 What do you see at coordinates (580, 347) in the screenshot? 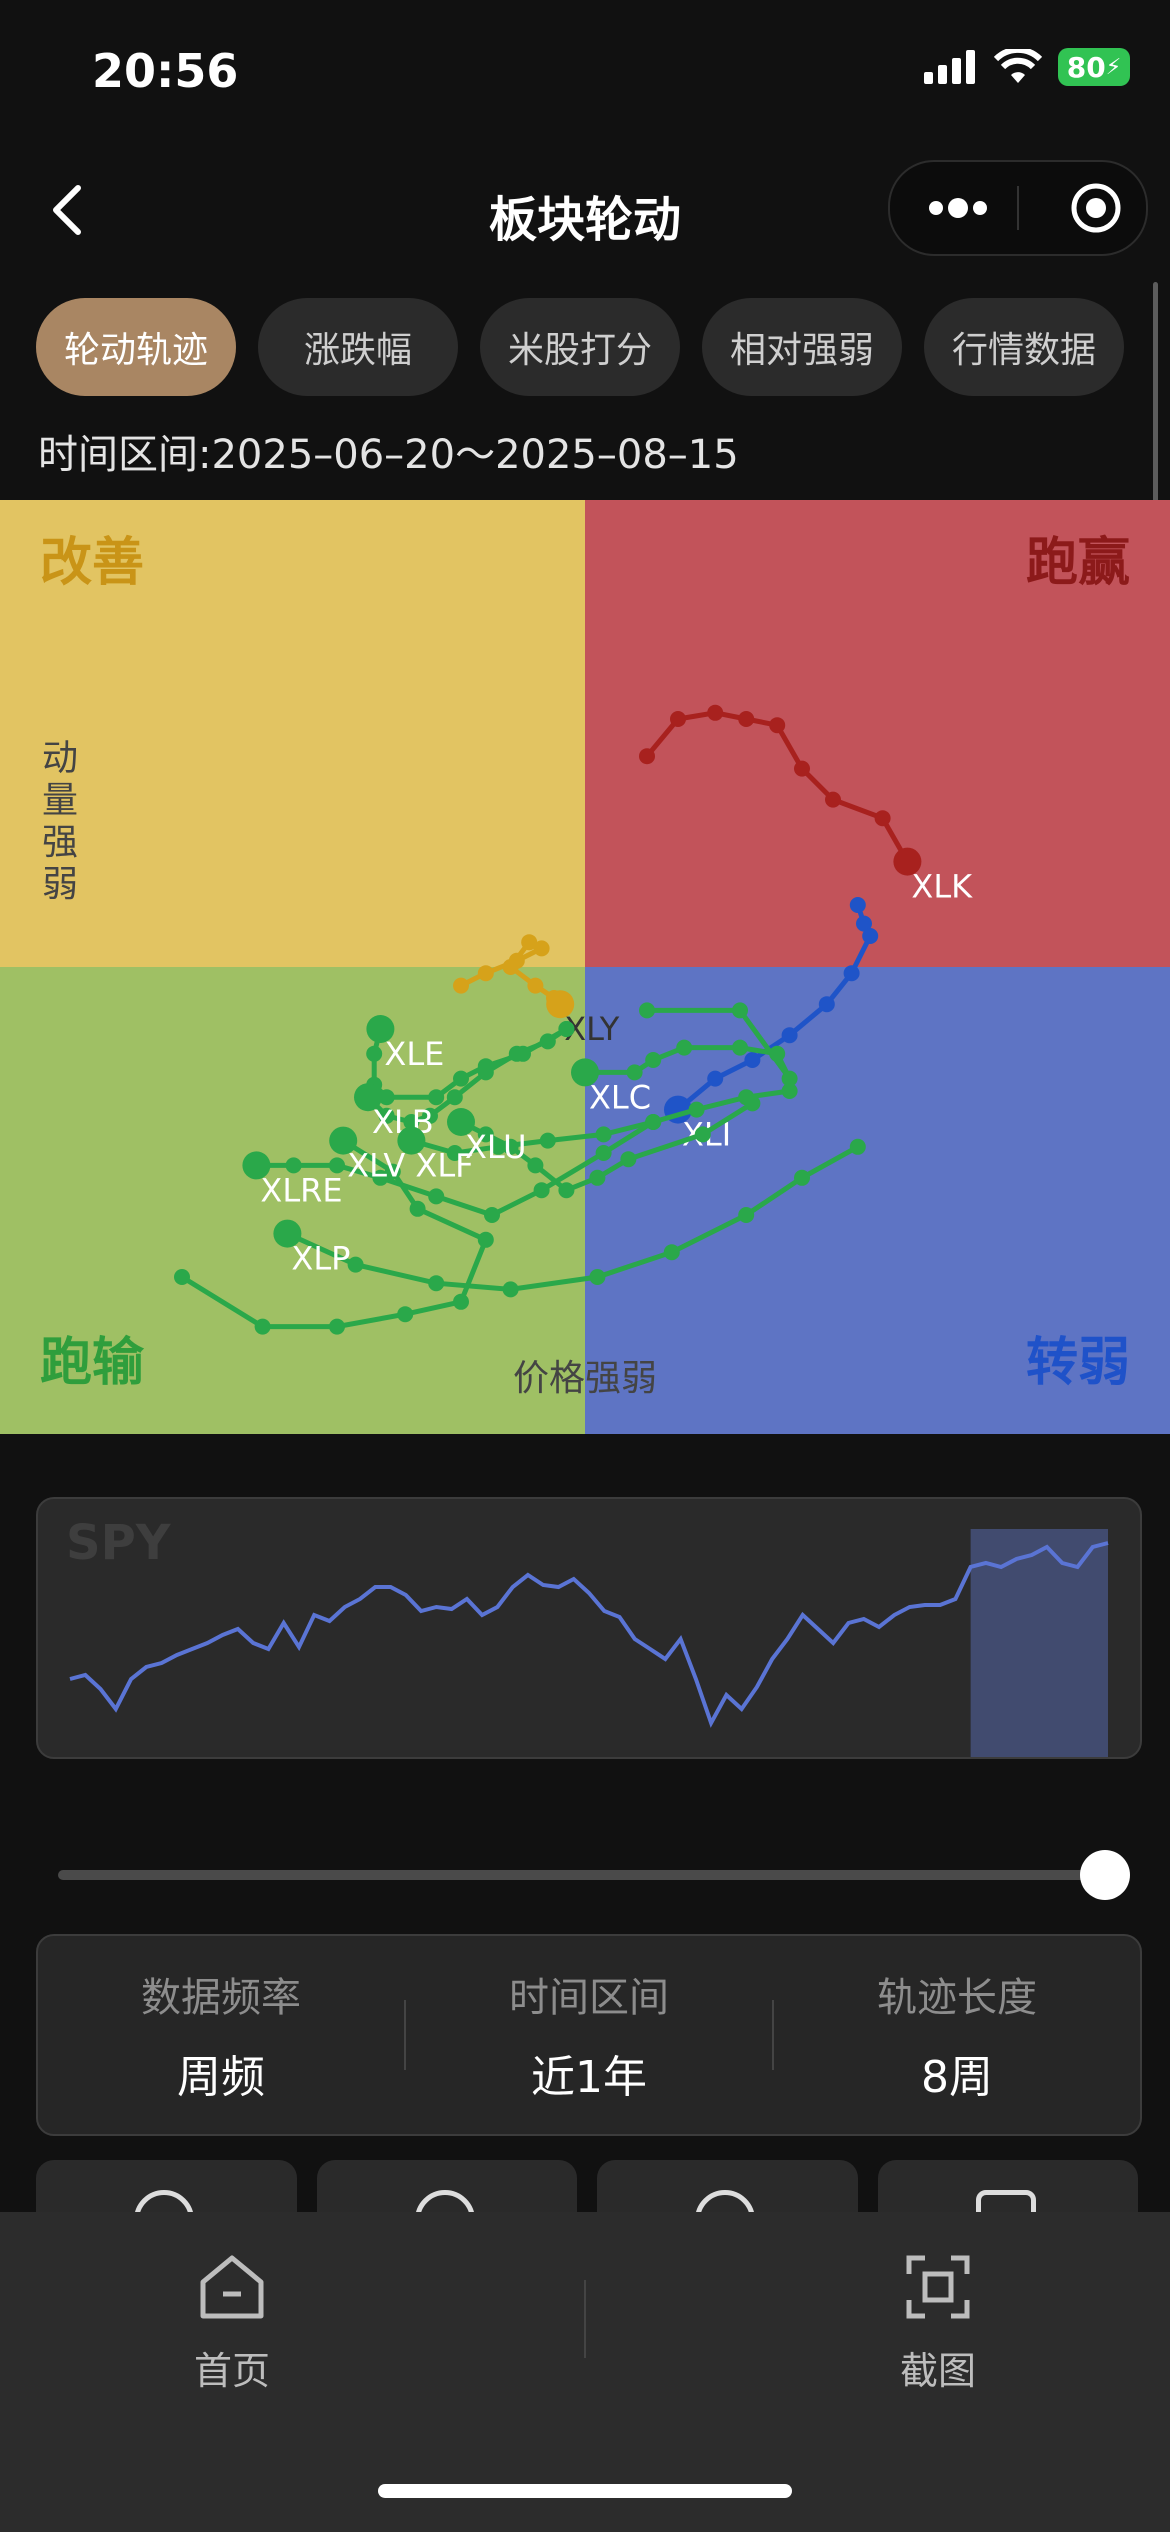
I see `tab-stock-score: 米股打分` at bounding box center [580, 347].